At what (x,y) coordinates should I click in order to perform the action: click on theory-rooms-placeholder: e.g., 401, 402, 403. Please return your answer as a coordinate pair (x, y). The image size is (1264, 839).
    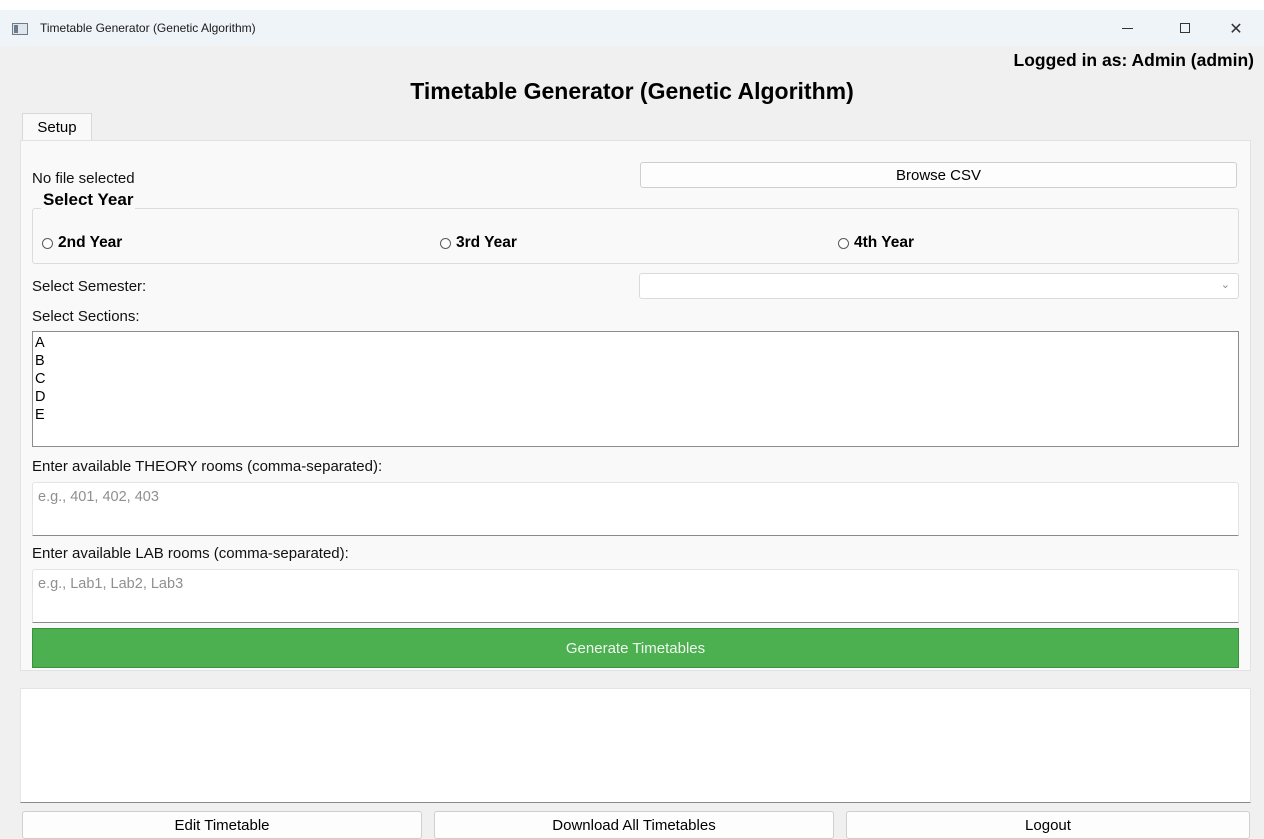
    Looking at the image, I should click on (98, 497).